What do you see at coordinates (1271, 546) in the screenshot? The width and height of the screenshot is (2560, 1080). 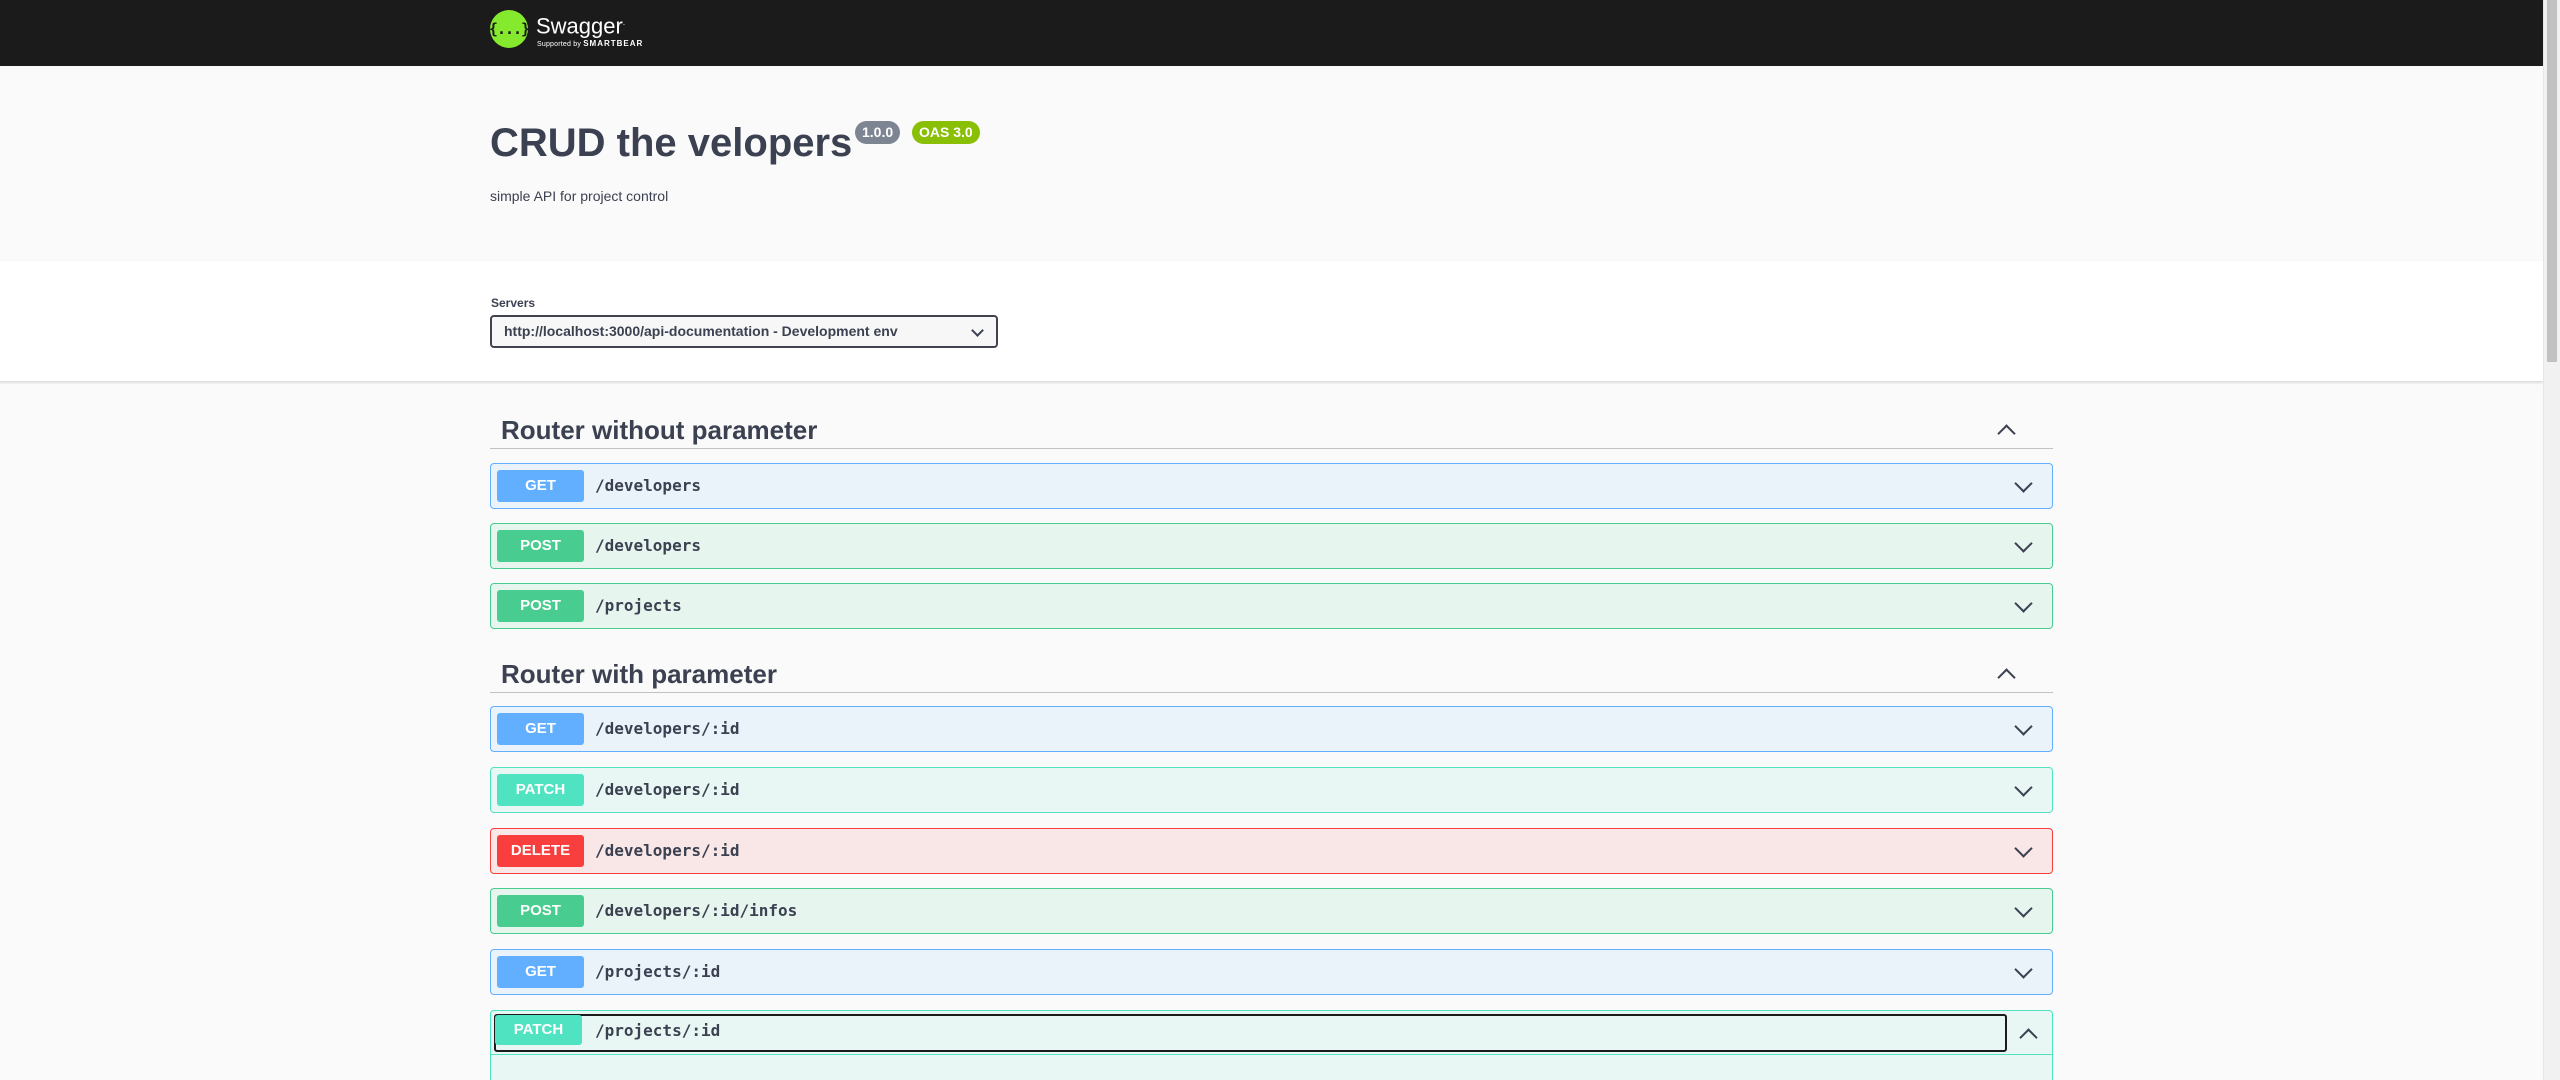 I see `operation-post-developers: POST /developers` at bounding box center [1271, 546].